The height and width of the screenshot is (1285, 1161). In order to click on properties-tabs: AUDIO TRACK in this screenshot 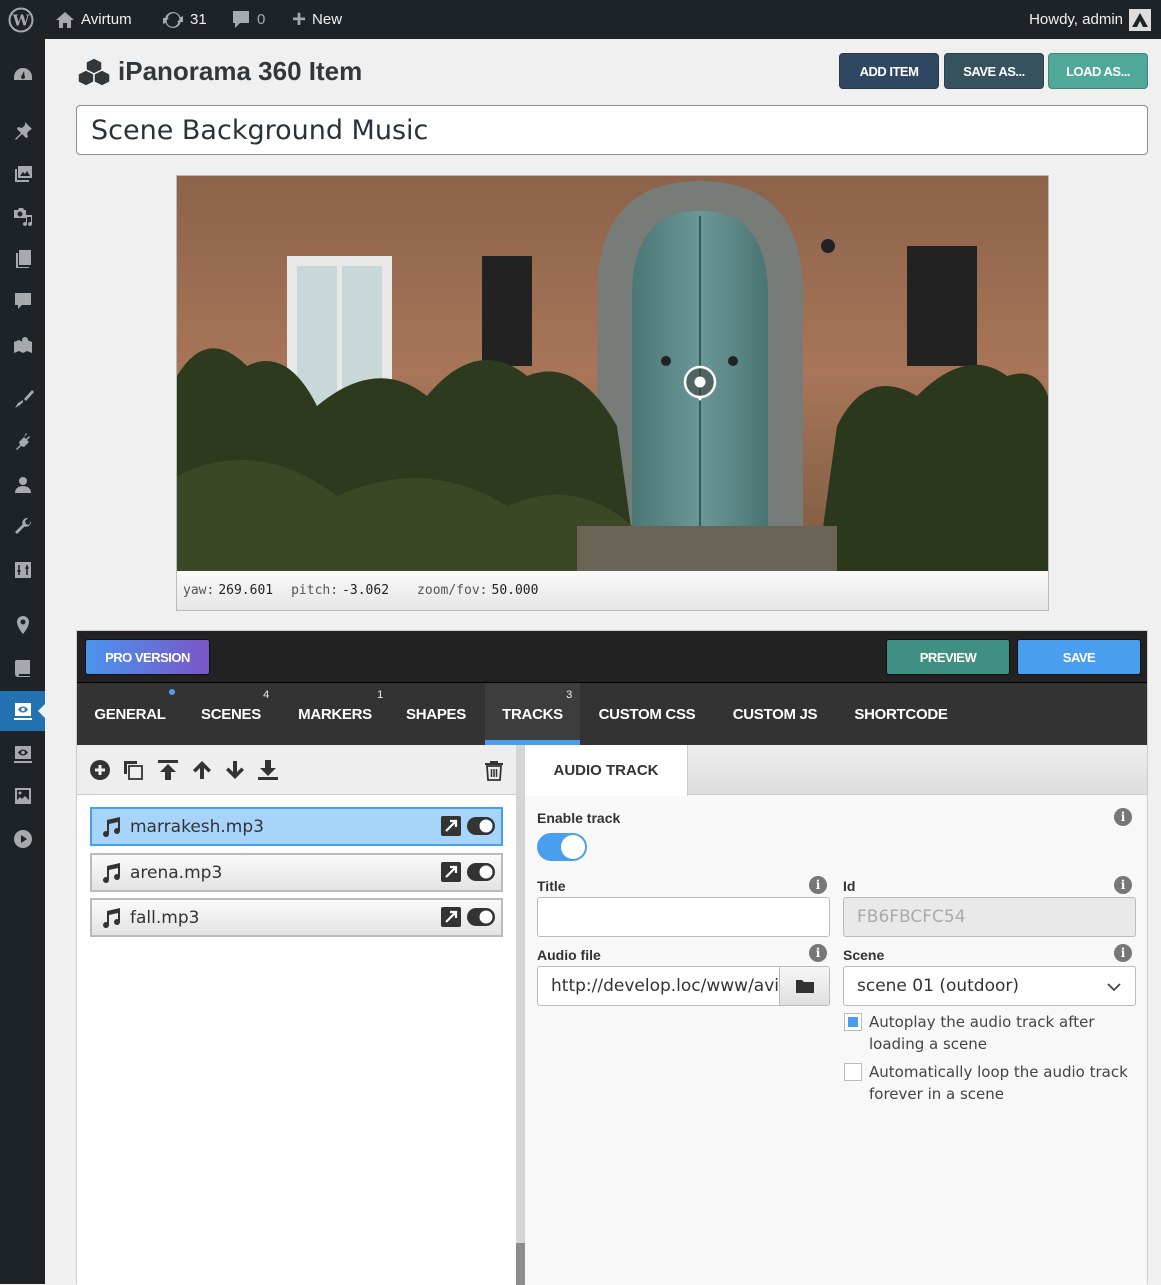, I will do `click(836, 770)`.